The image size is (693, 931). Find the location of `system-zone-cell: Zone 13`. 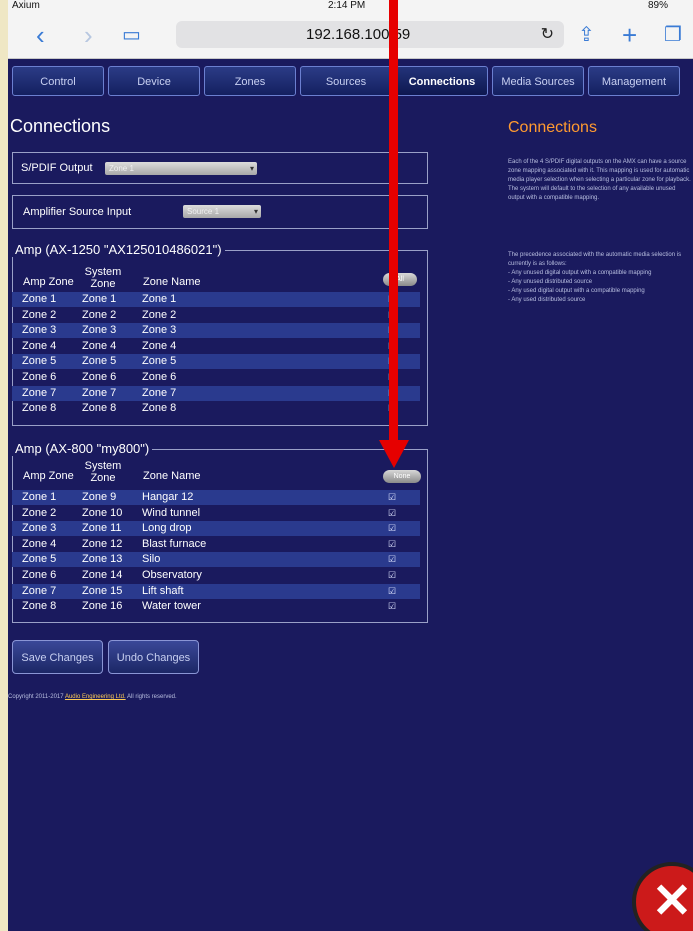

system-zone-cell: Zone 13 is located at coordinates (102, 559).